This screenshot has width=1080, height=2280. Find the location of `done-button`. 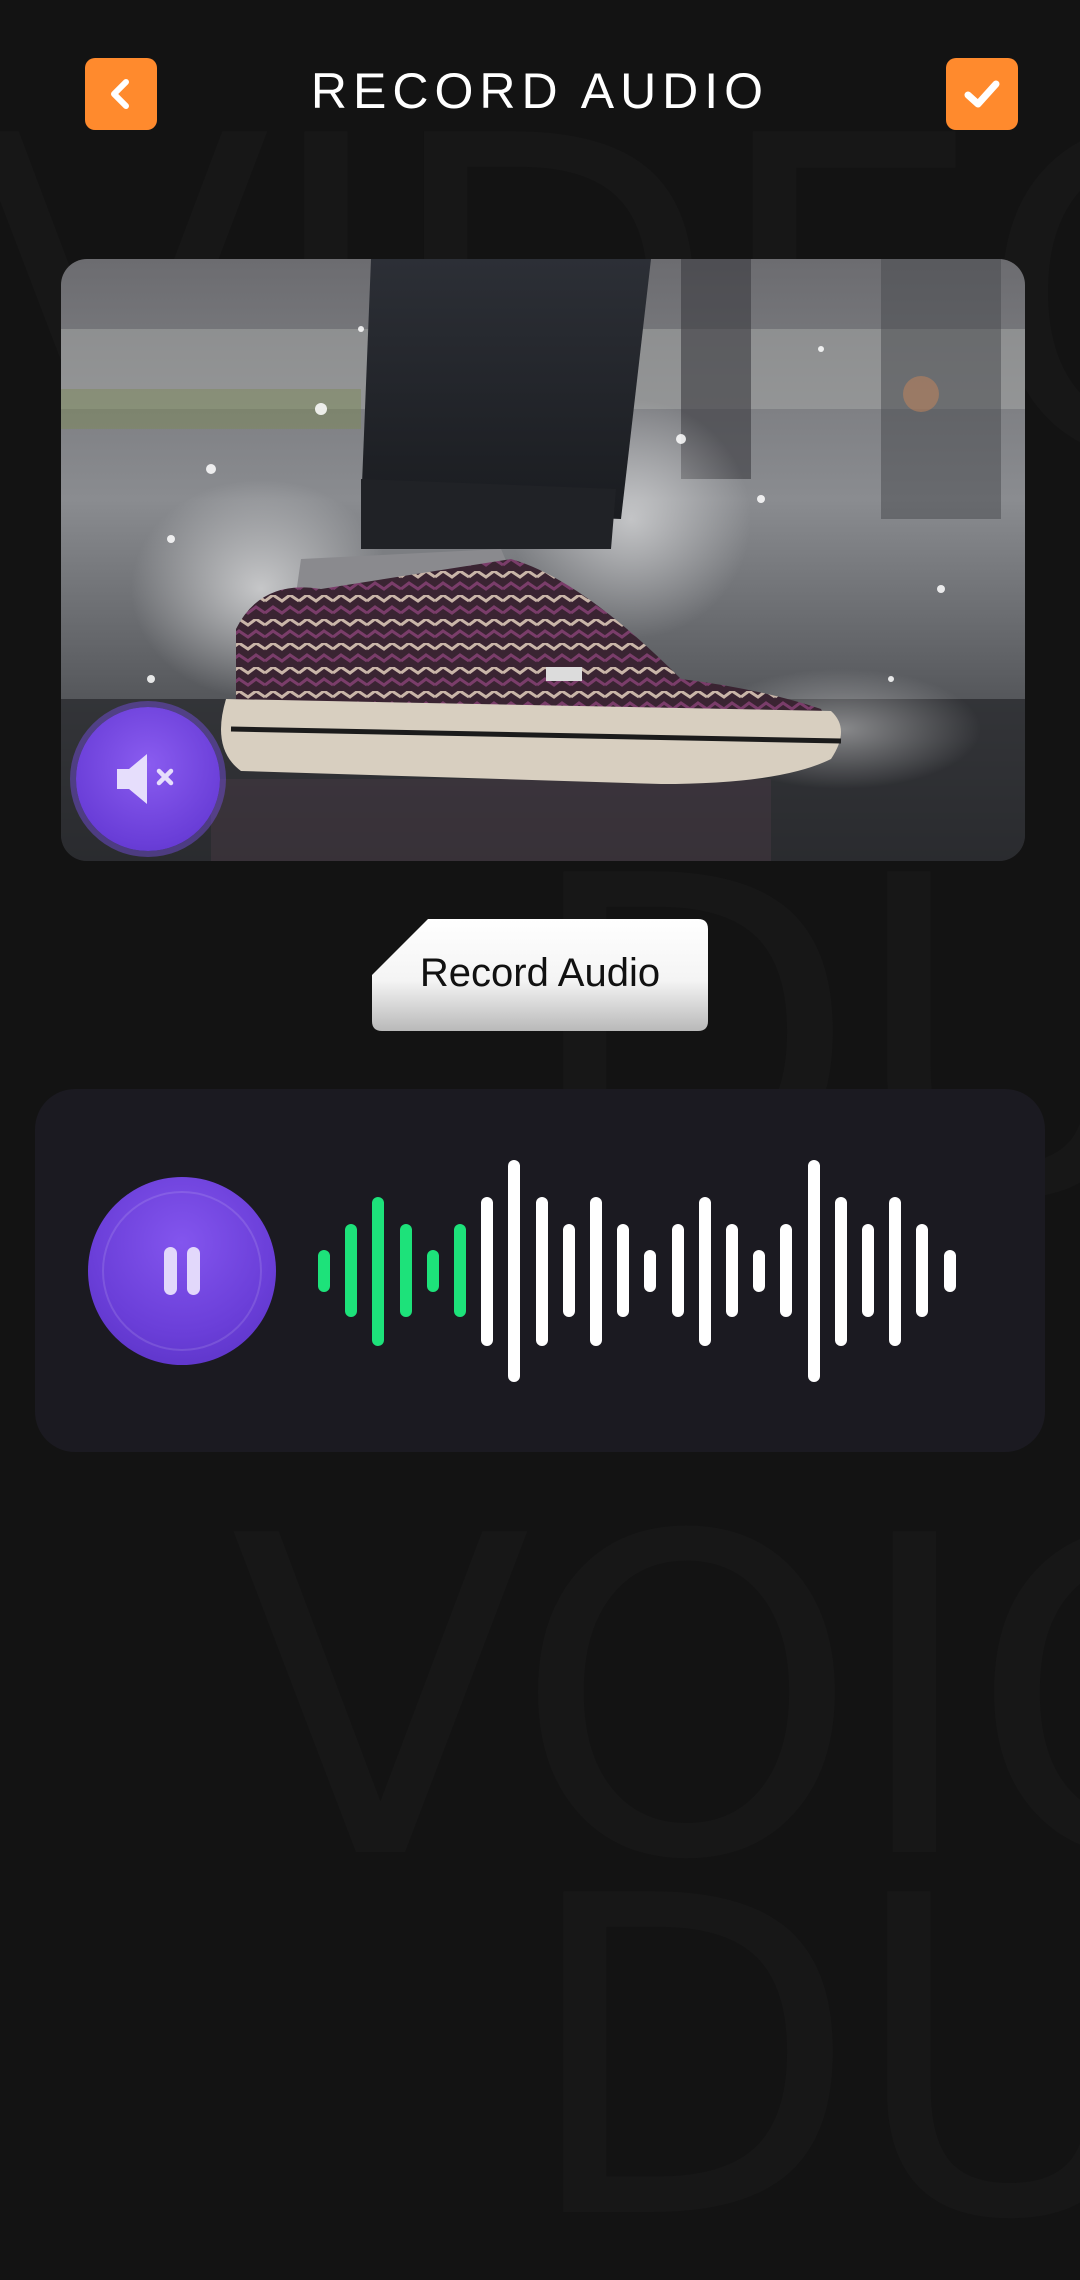

done-button is located at coordinates (982, 94).